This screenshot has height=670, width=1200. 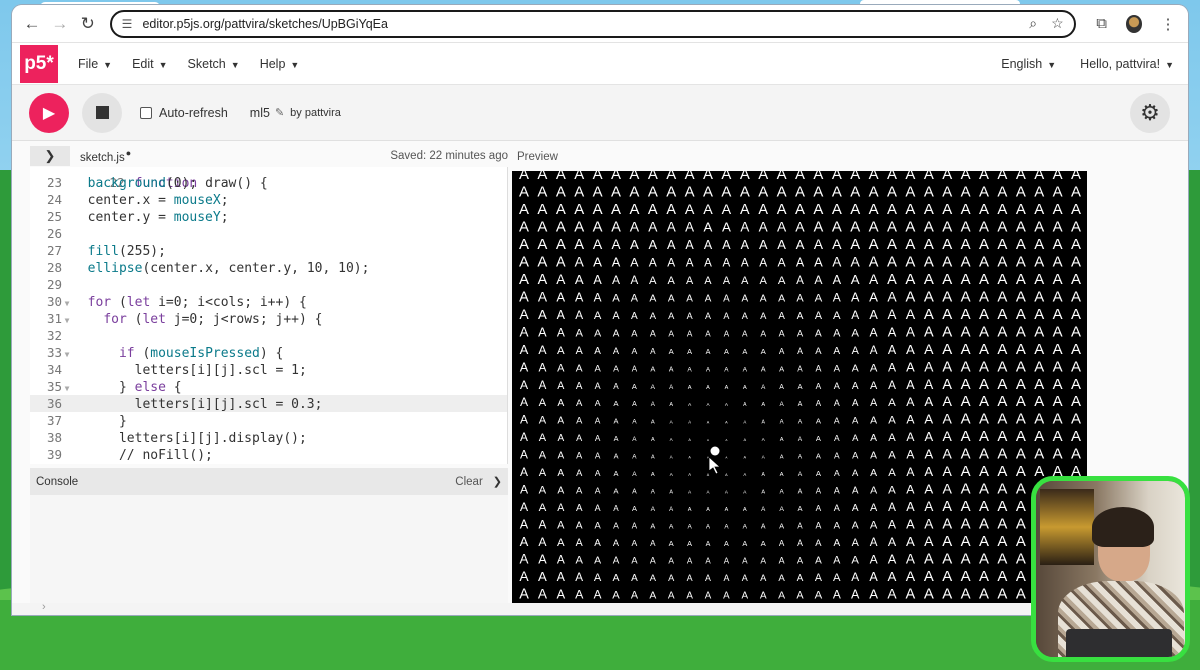 What do you see at coordinates (88, 24) in the screenshot?
I see `reload-icon: ↻` at bounding box center [88, 24].